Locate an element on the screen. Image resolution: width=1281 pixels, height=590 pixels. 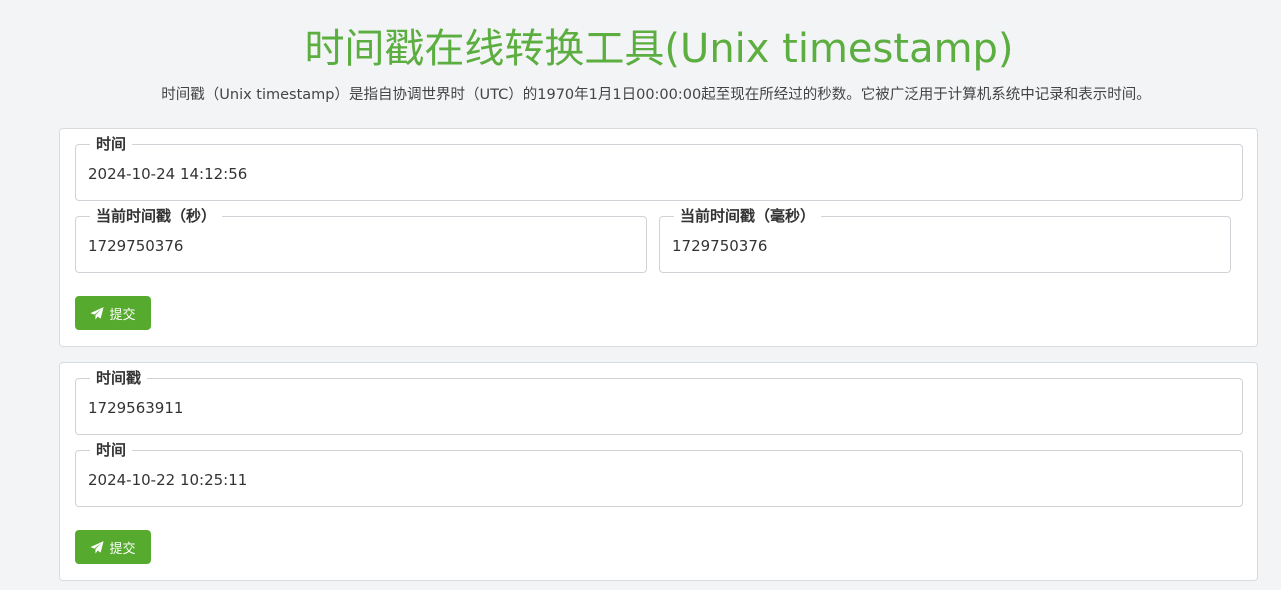
time-input is located at coordinates (659, 174).